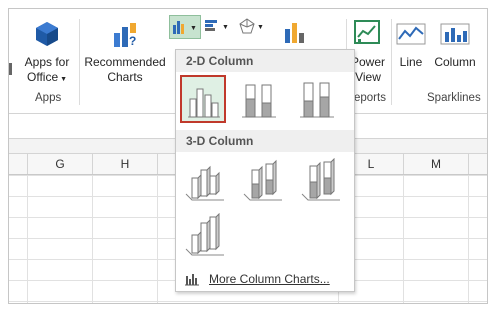 The height and width of the screenshot is (312, 493). What do you see at coordinates (47, 34) in the screenshot?
I see `apps-for-office-icon` at bounding box center [47, 34].